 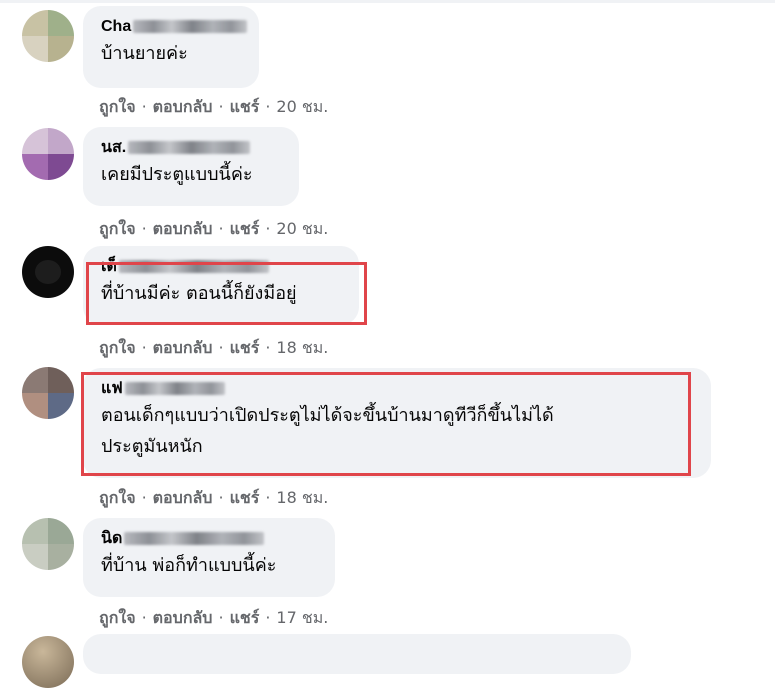 I want to click on comment-bubble: นส. เคยมีประตูแบบนี้ค่ะ, so click(x=191, y=166).